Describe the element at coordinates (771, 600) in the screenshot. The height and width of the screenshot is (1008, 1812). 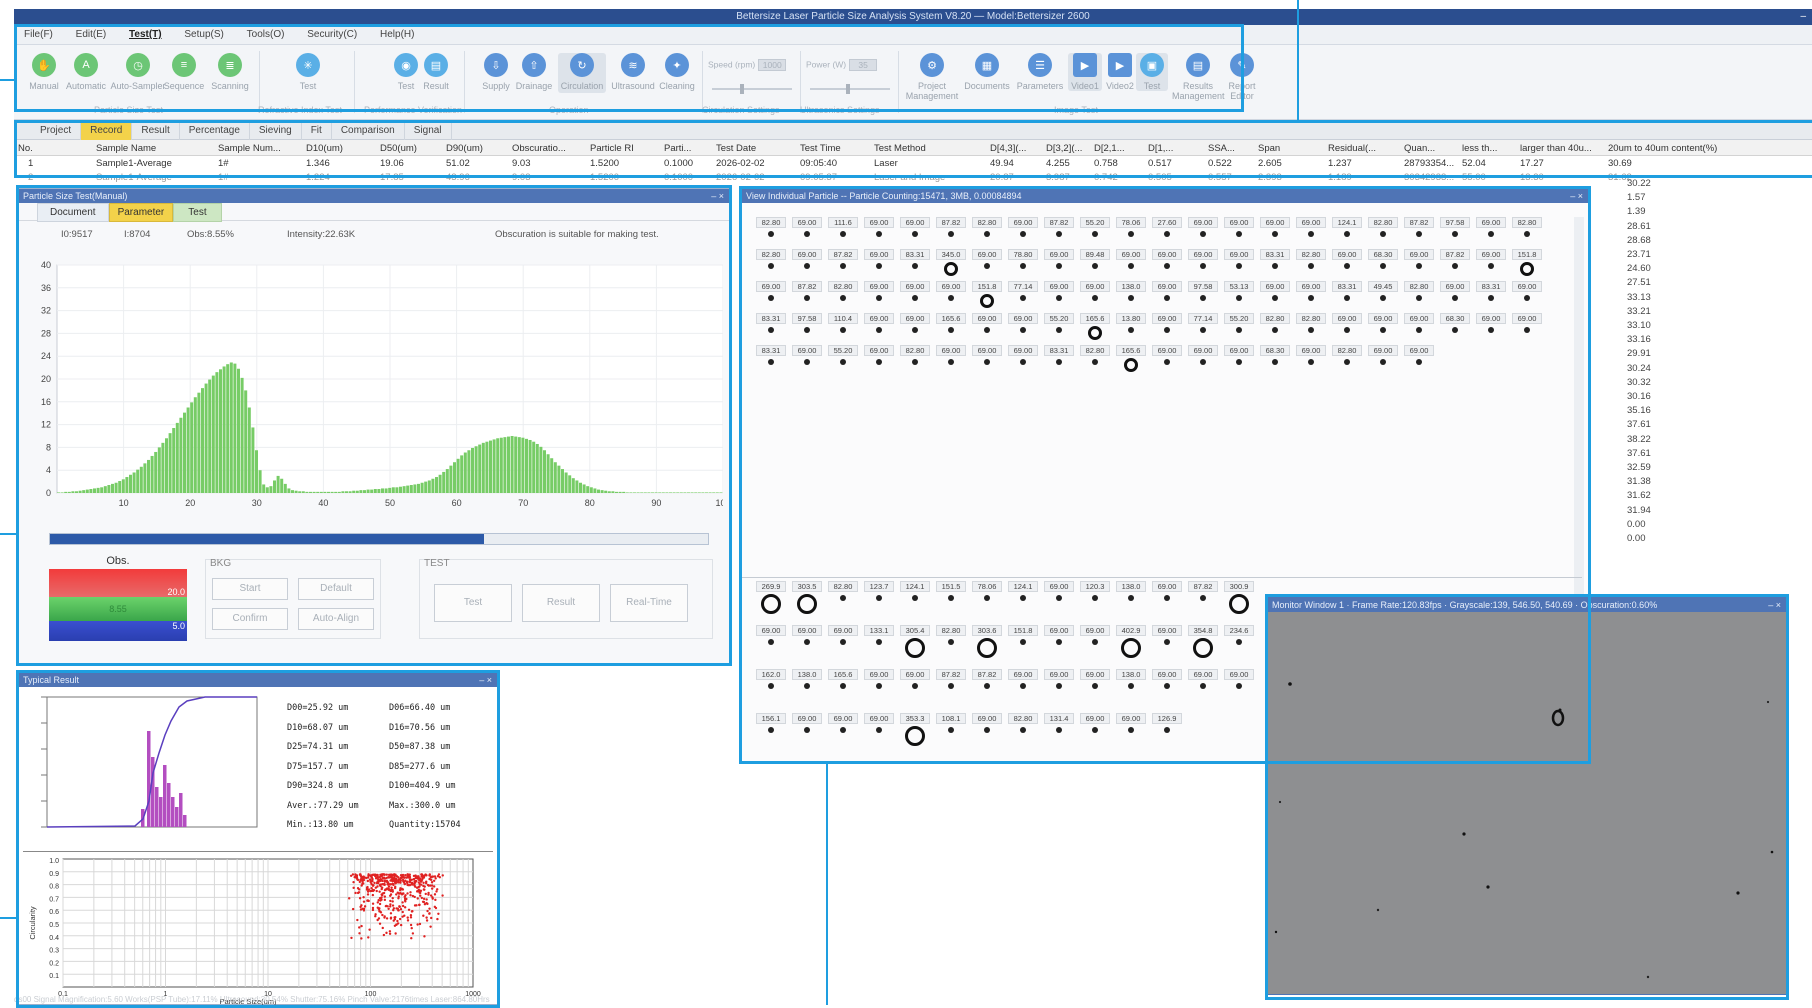
I see `particle-thumbnail: 269.9` at that location.